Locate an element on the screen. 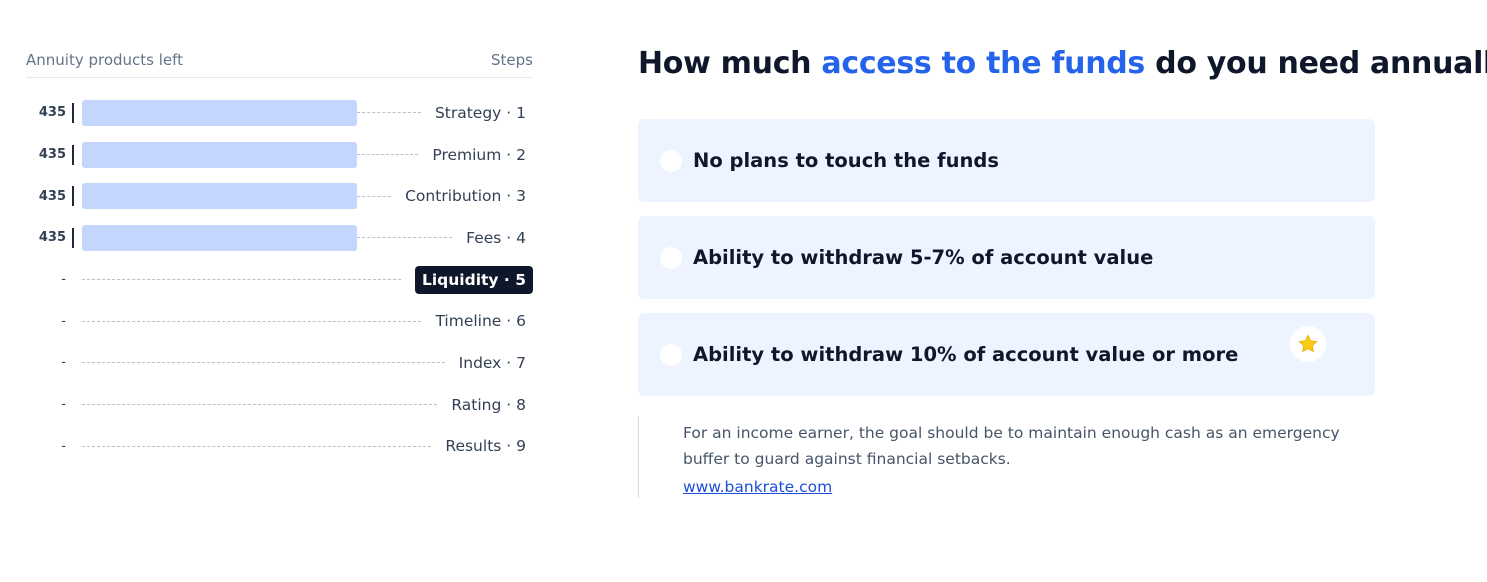 The image size is (1487, 582). active-step-label: Liquidity · 5 is located at coordinates (473, 279).